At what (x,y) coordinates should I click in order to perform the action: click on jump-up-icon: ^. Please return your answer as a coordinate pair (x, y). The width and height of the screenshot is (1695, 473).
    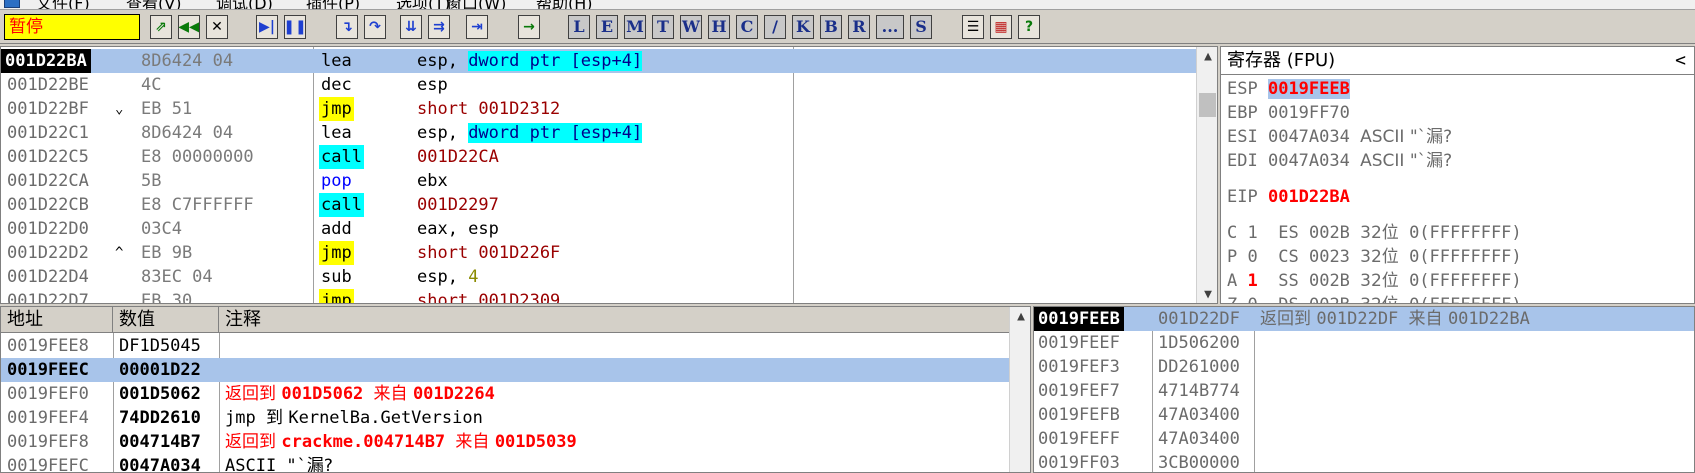
    Looking at the image, I should click on (119, 253).